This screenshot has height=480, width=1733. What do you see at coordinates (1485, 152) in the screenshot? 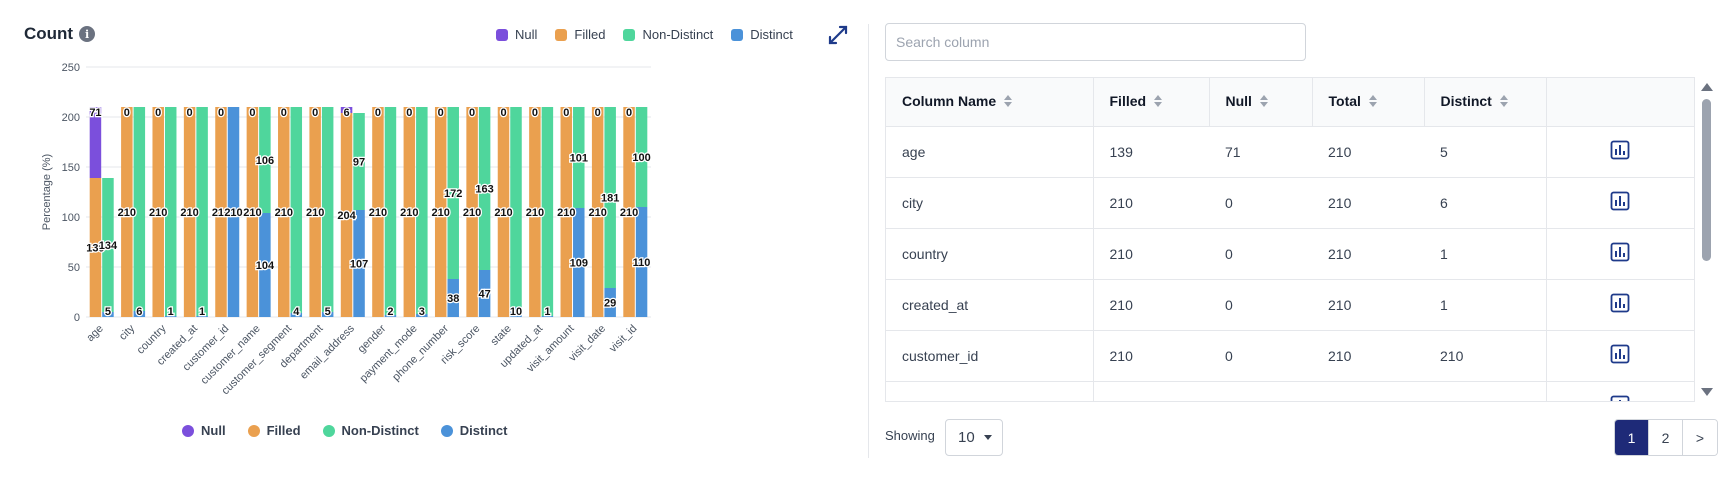
I see `cell-distinct: 5` at bounding box center [1485, 152].